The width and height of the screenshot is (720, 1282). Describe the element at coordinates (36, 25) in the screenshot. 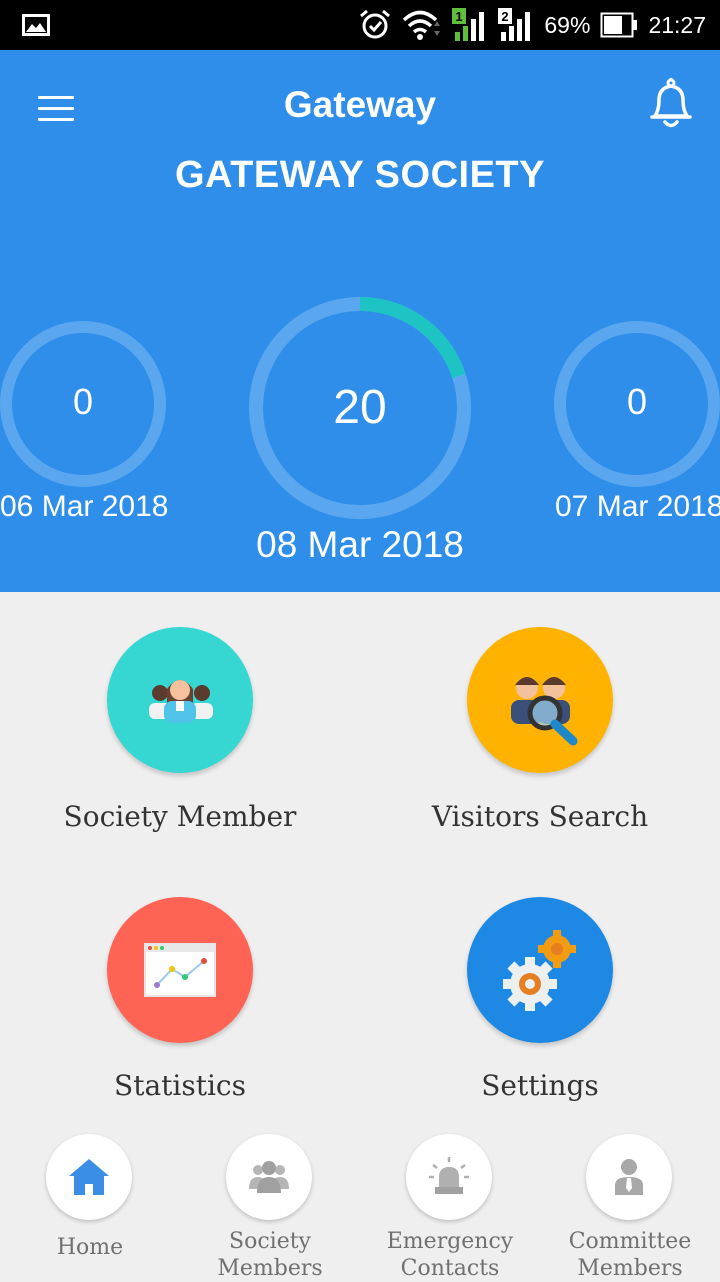

I see `gallery-notification-icon` at that location.